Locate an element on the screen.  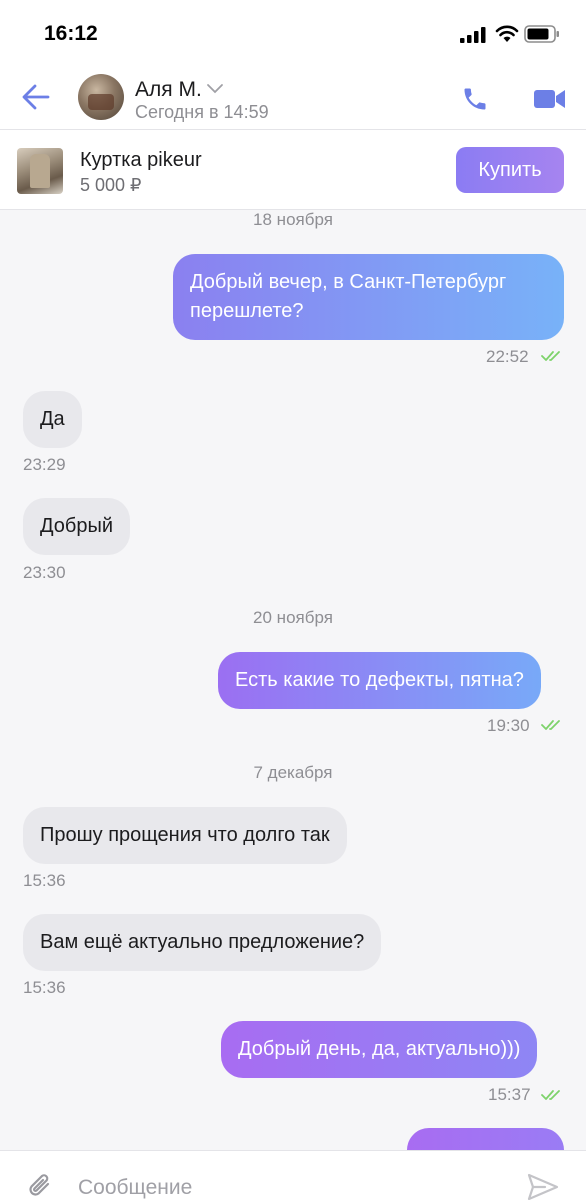
product-price: 5 000 ₽ is located at coordinates (111, 185).